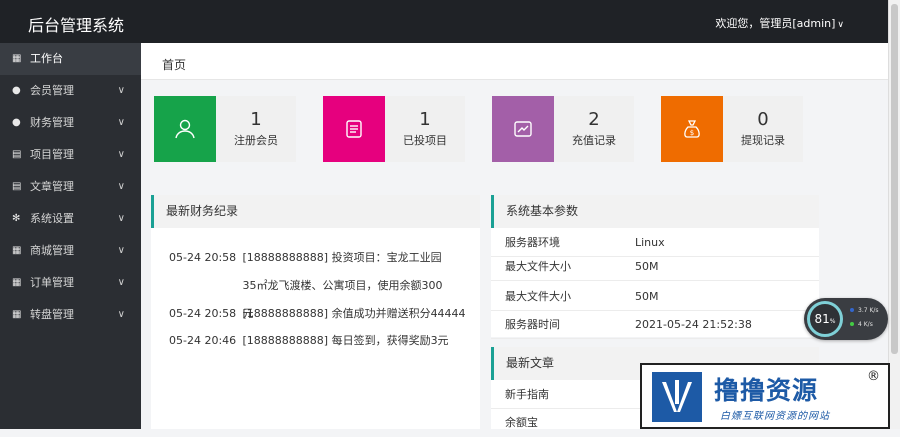 The image size is (900, 437). I want to click on usage-unit: %, so click(832, 321).